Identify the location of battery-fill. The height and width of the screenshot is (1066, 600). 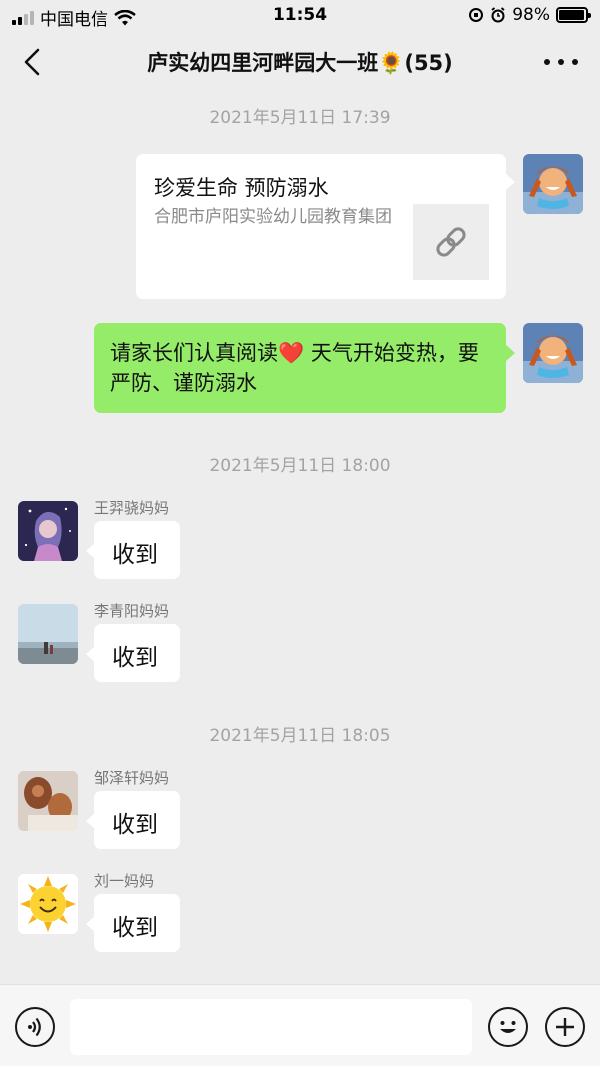
(572, 15).